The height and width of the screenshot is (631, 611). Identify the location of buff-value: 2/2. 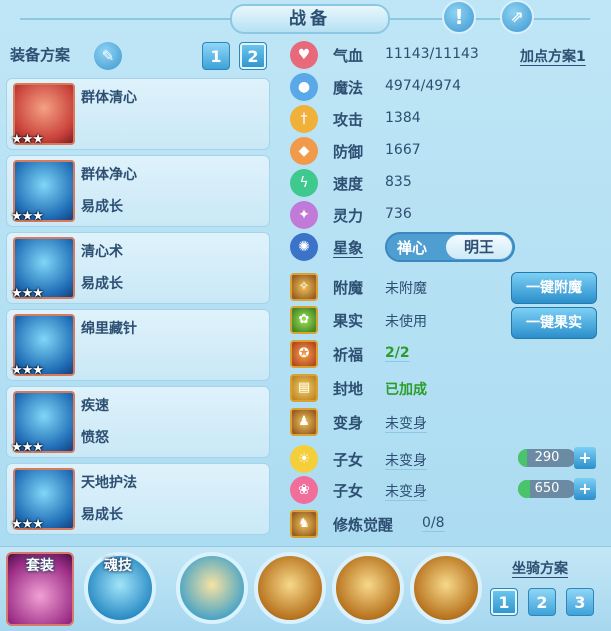
(397, 353).